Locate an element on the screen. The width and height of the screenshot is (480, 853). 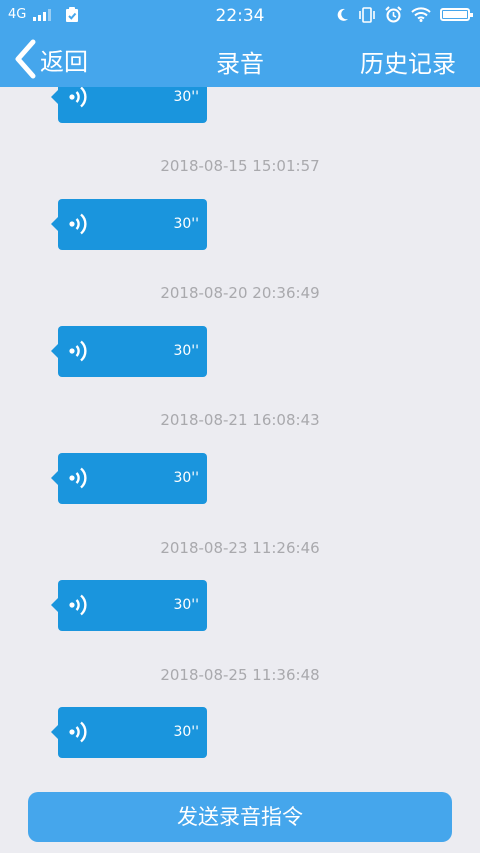
wifi-icon is located at coordinates (421, 14).